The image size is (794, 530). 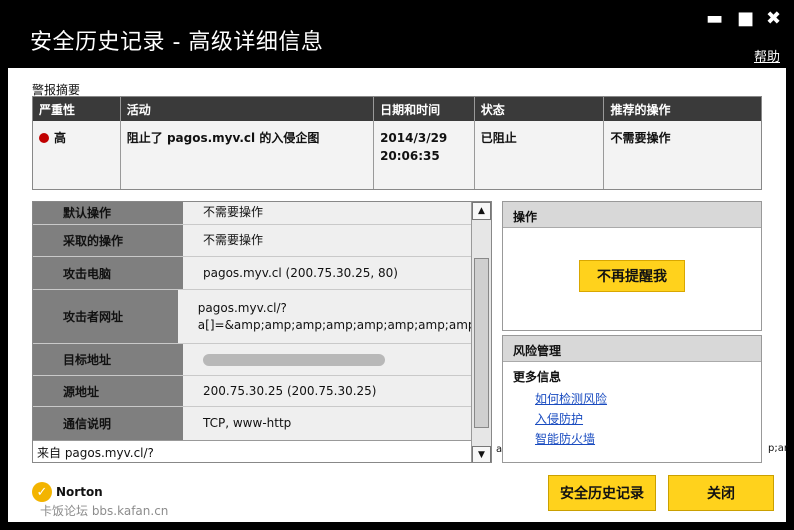 What do you see at coordinates (410, 156) in the screenshot?
I see `time-value: 20:06:35` at bounding box center [410, 156].